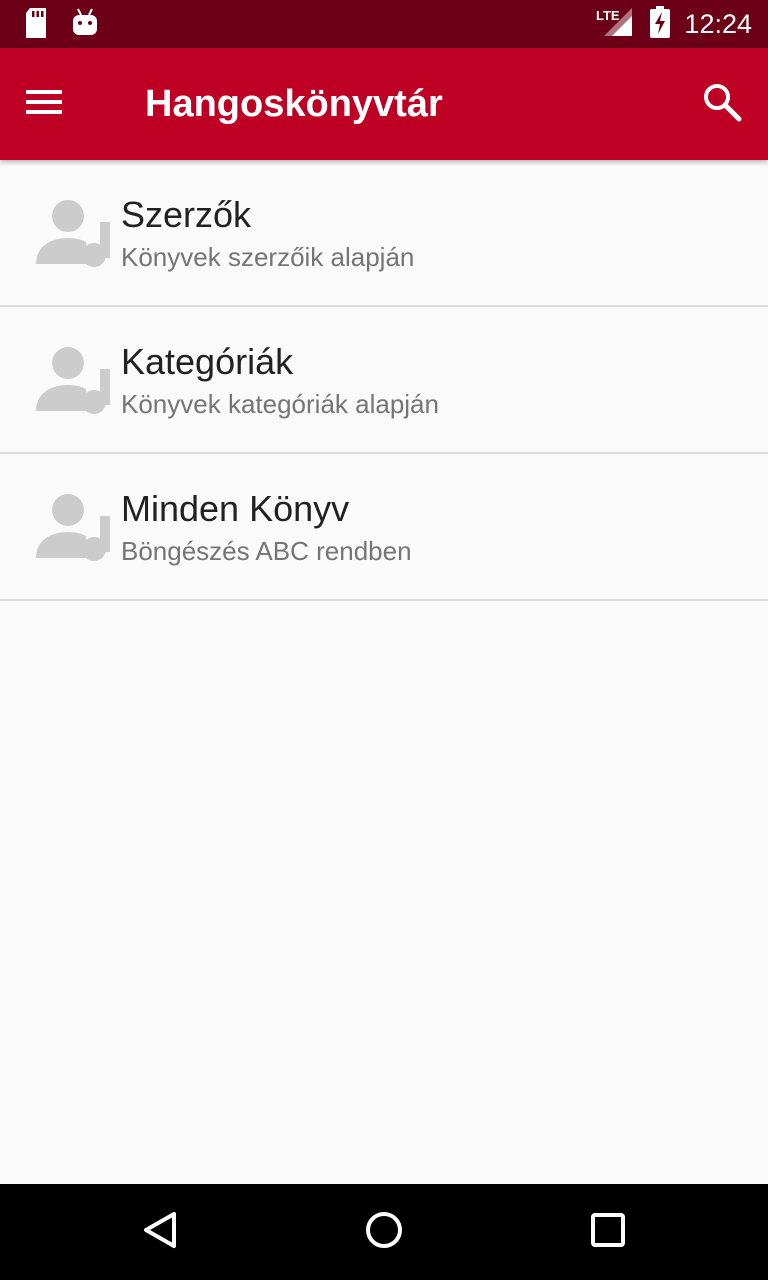 Image resolution: width=768 pixels, height=1280 pixels. I want to click on hamburger-menu-icon, so click(44, 104).